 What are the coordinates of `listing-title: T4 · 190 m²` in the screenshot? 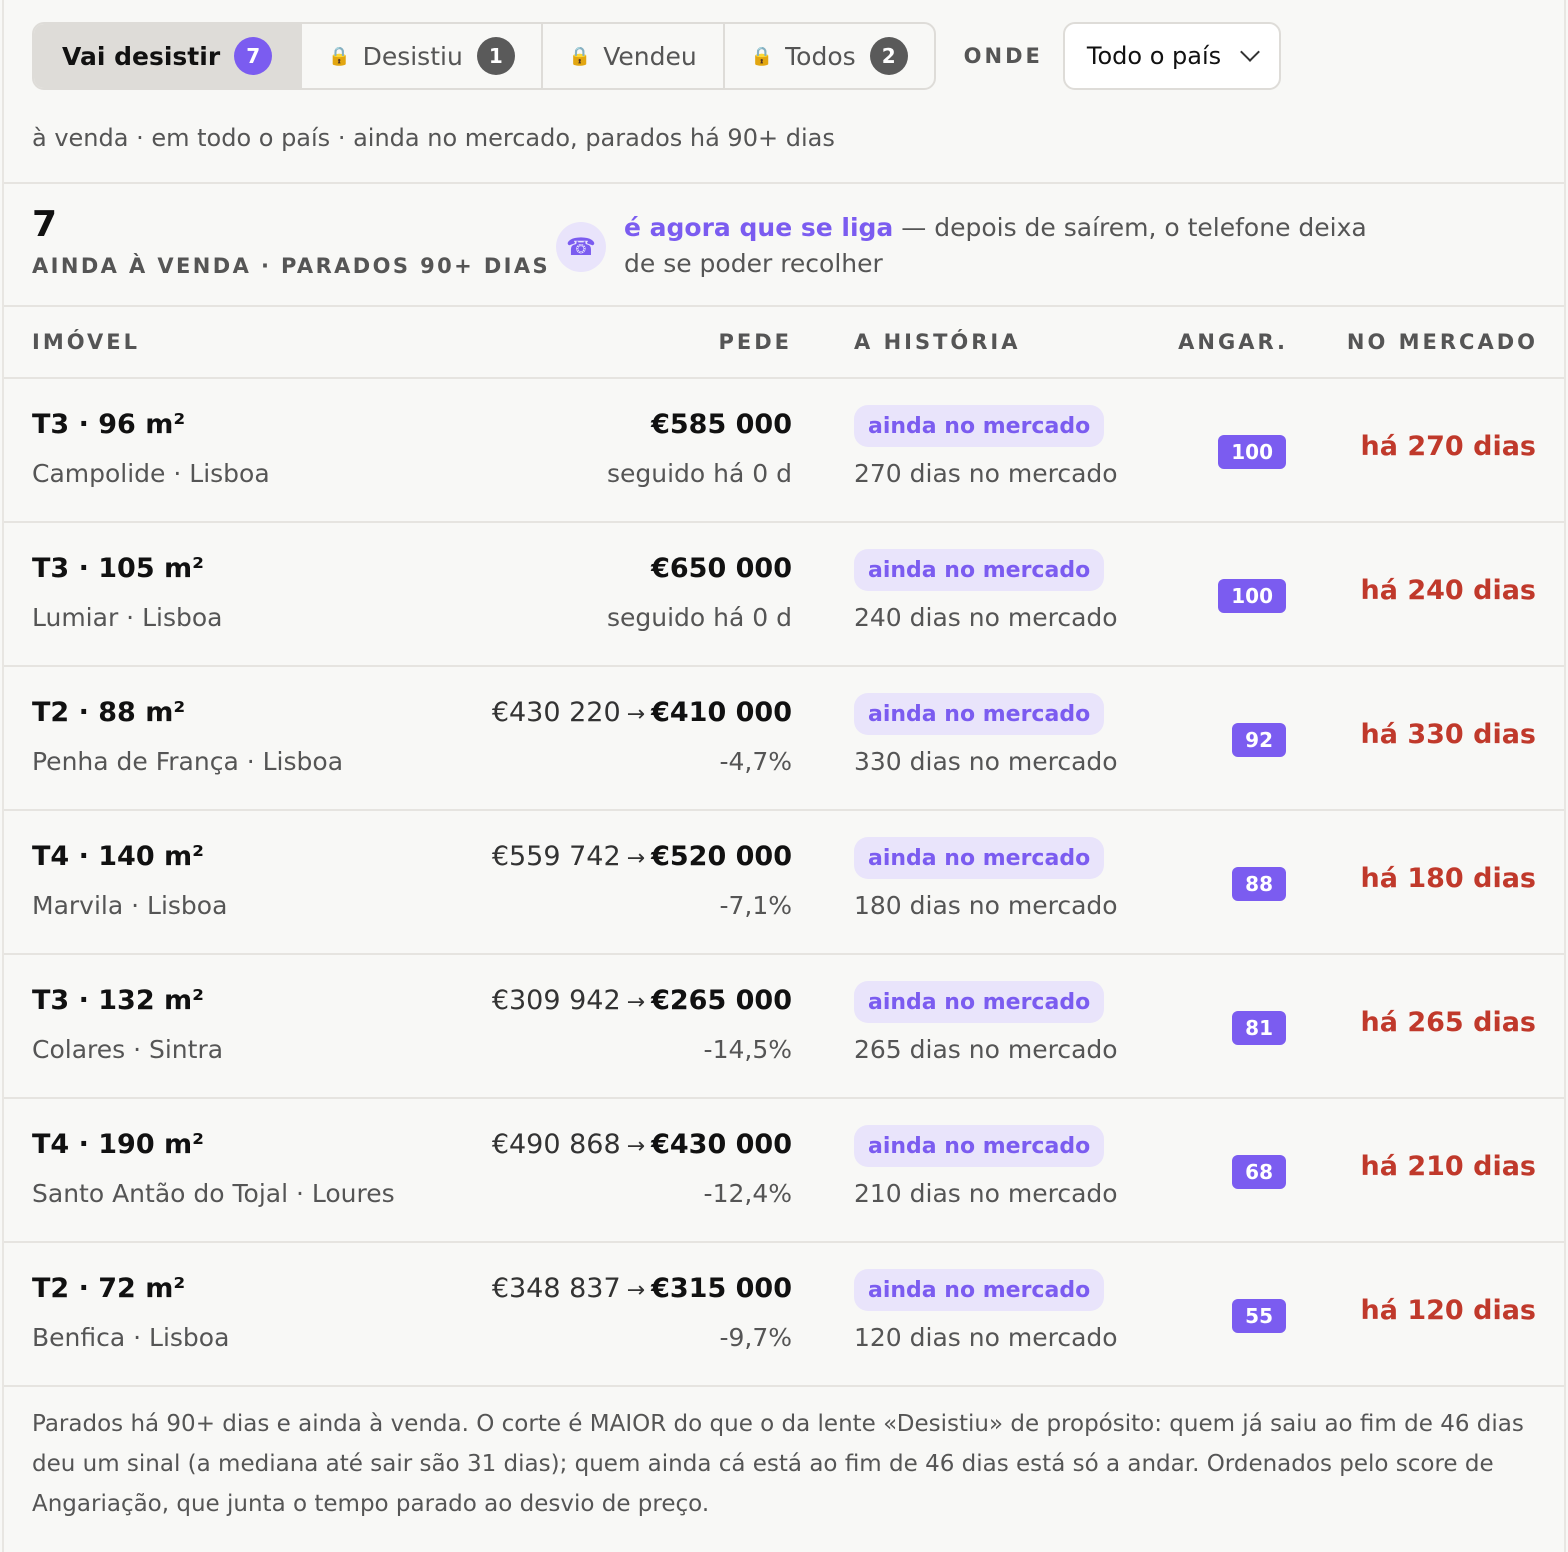 It's located at (118, 1144).